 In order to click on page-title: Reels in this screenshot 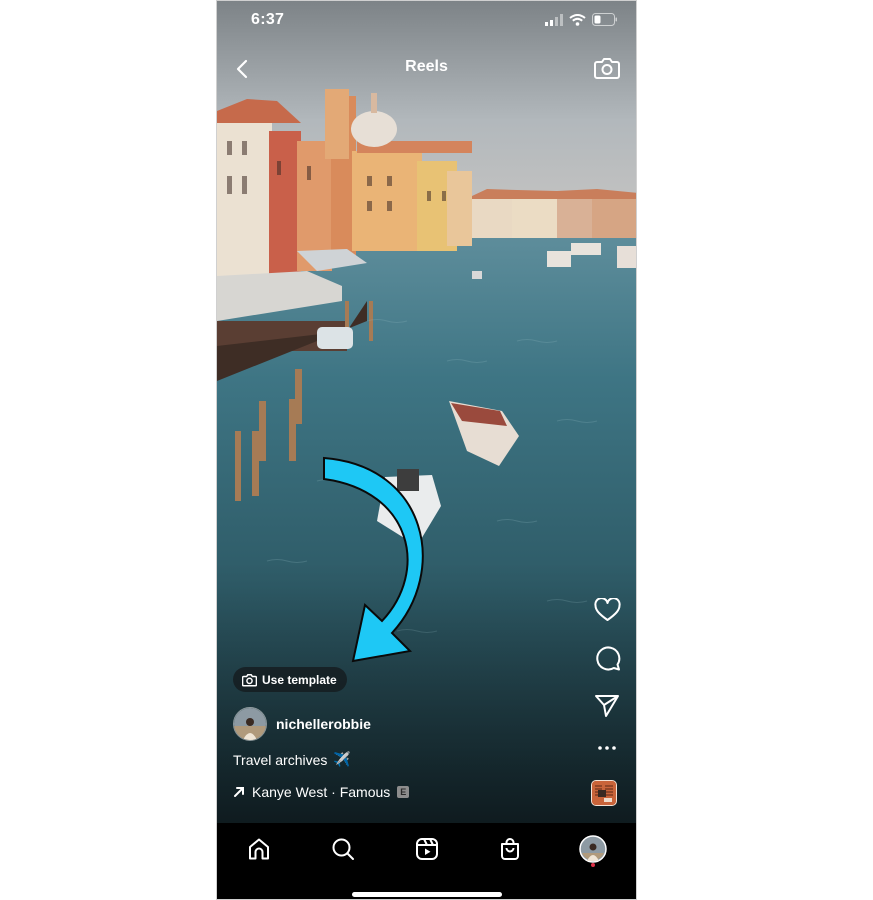, I will do `click(426, 66)`.